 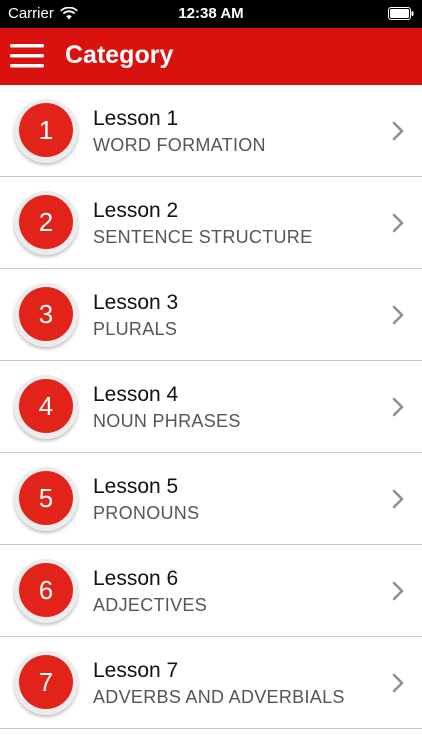 I want to click on lesson-title: Lesson 5, so click(x=136, y=486).